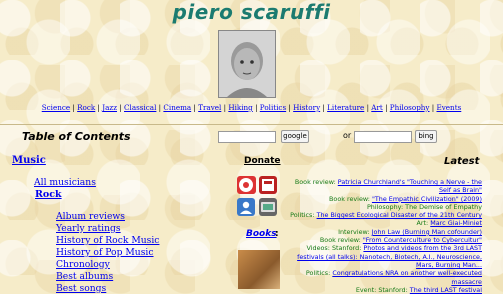 Image resolution: width=503 pixels, height=294 pixels. I want to click on nav-politics: Politics, so click(273, 107).